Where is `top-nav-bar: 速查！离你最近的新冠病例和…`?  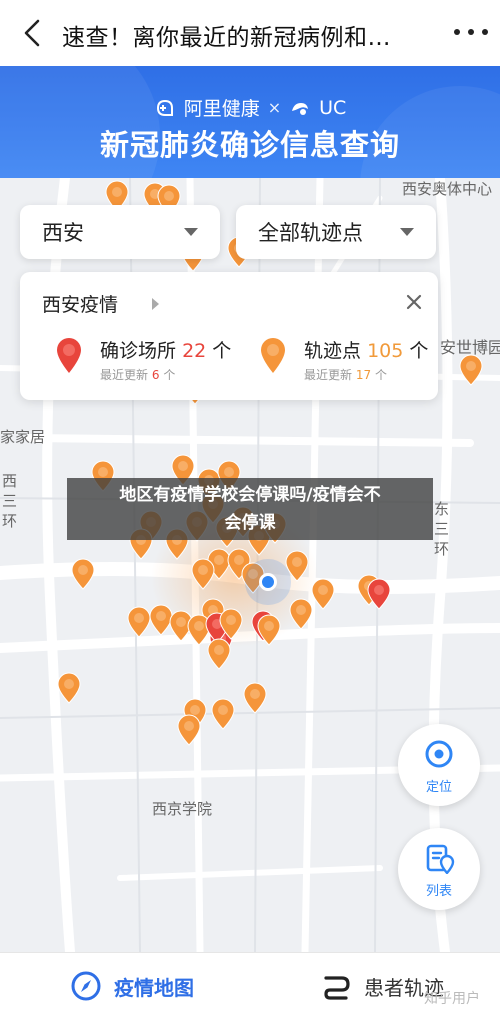
top-nav-bar: 速查！离你最近的新冠病例和… is located at coordinates (250, 33).